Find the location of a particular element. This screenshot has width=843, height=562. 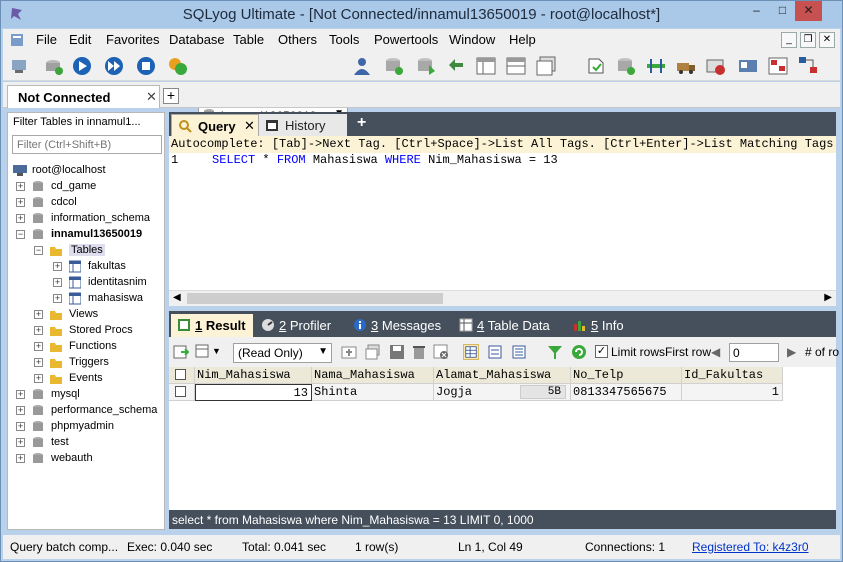

close-button: ✕ is located at coordinates (808, 11).